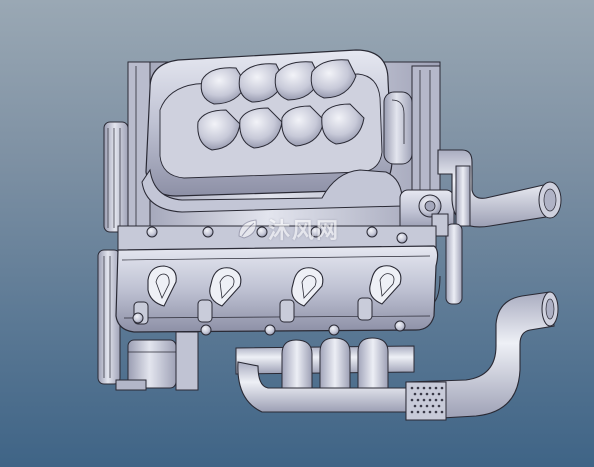 The height and width of the screenshot is (467, 594). What do you see at coordinates (499, 188) in the screenshot?
I see `upper-coolant-pipe` at bounding box center [499, 188].